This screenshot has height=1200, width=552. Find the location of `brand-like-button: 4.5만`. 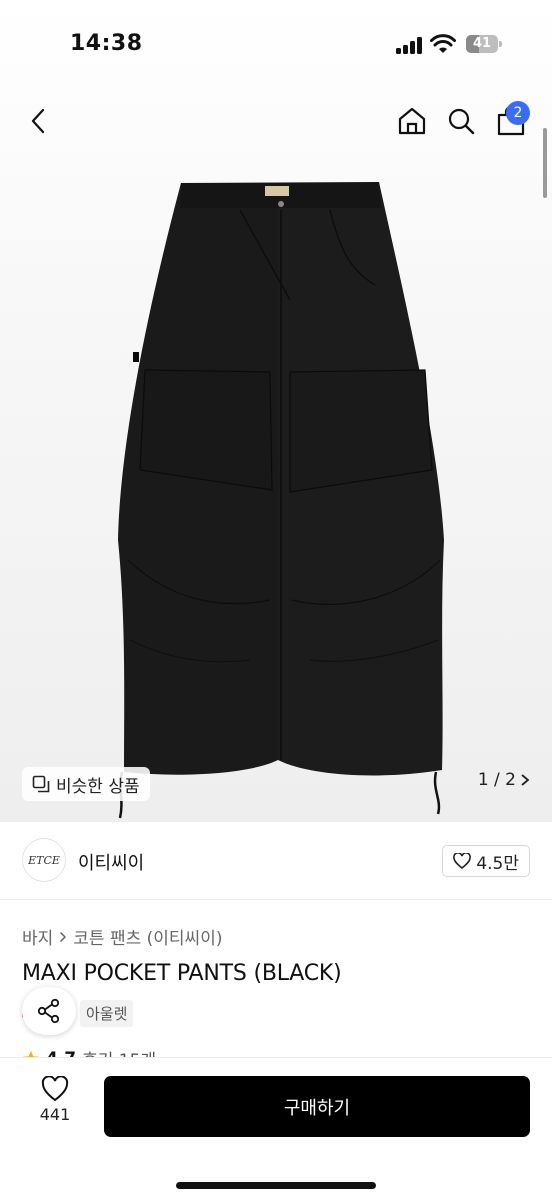

brand-like-button: 4.5만 is located at coordinates (486, 861).